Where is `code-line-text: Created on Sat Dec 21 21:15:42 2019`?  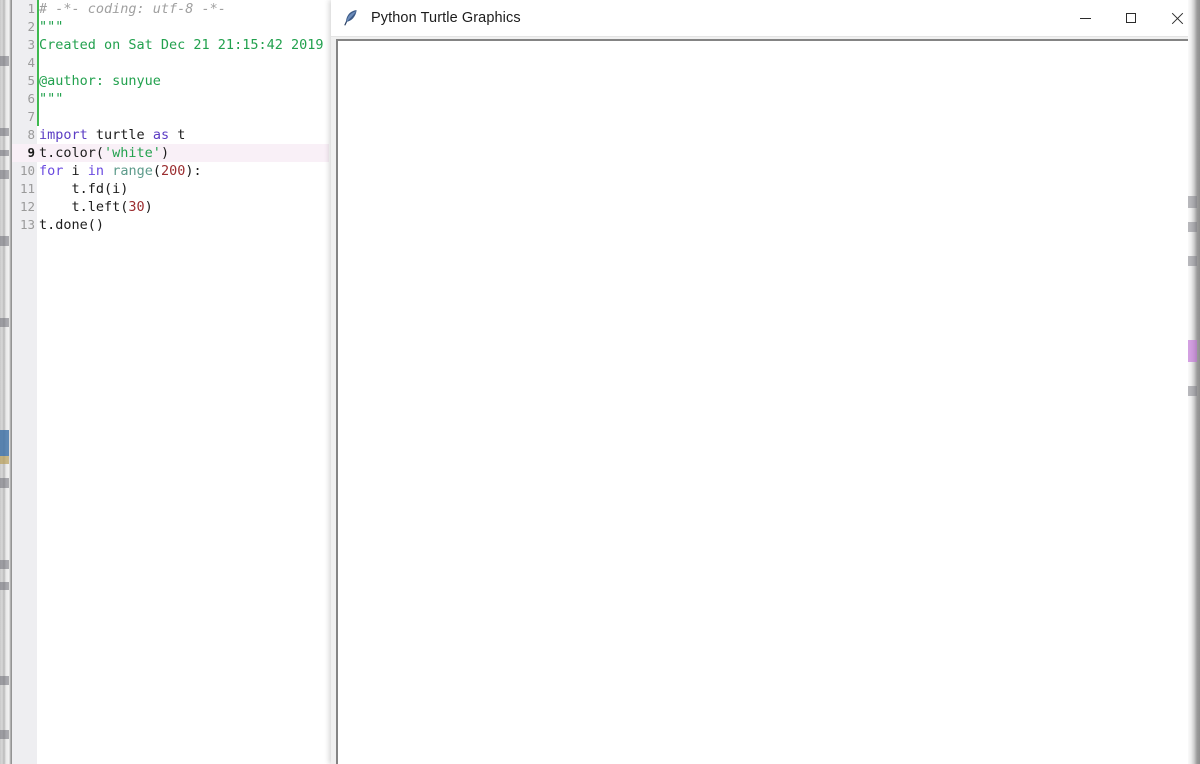 code-line-text: Created on Sat Dec 21 21:15:42 2019 is located at coordinates (181, 45).